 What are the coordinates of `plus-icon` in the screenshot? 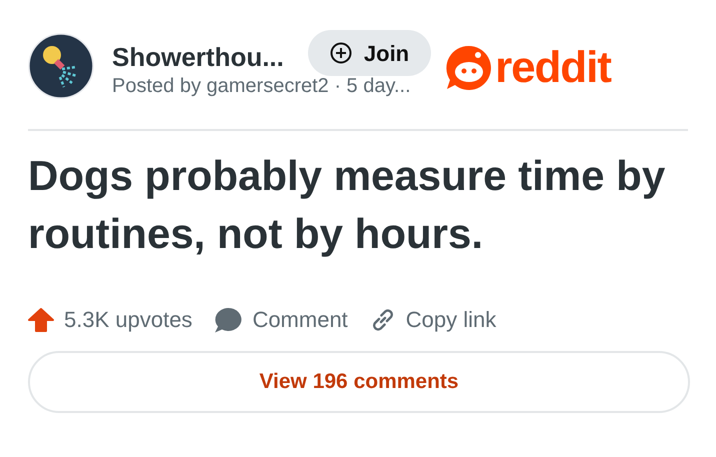 It's located at (341, 53).